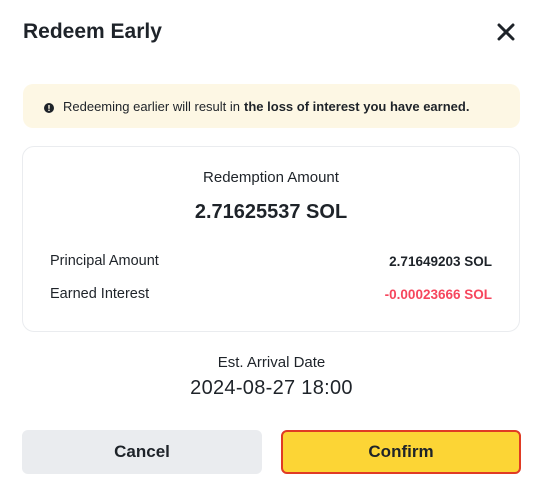  What do you see at coordinates (440, 261) in the screenshot?
I see `principal-value: 2.71649203 SOL` at bounding box center [440, 261].